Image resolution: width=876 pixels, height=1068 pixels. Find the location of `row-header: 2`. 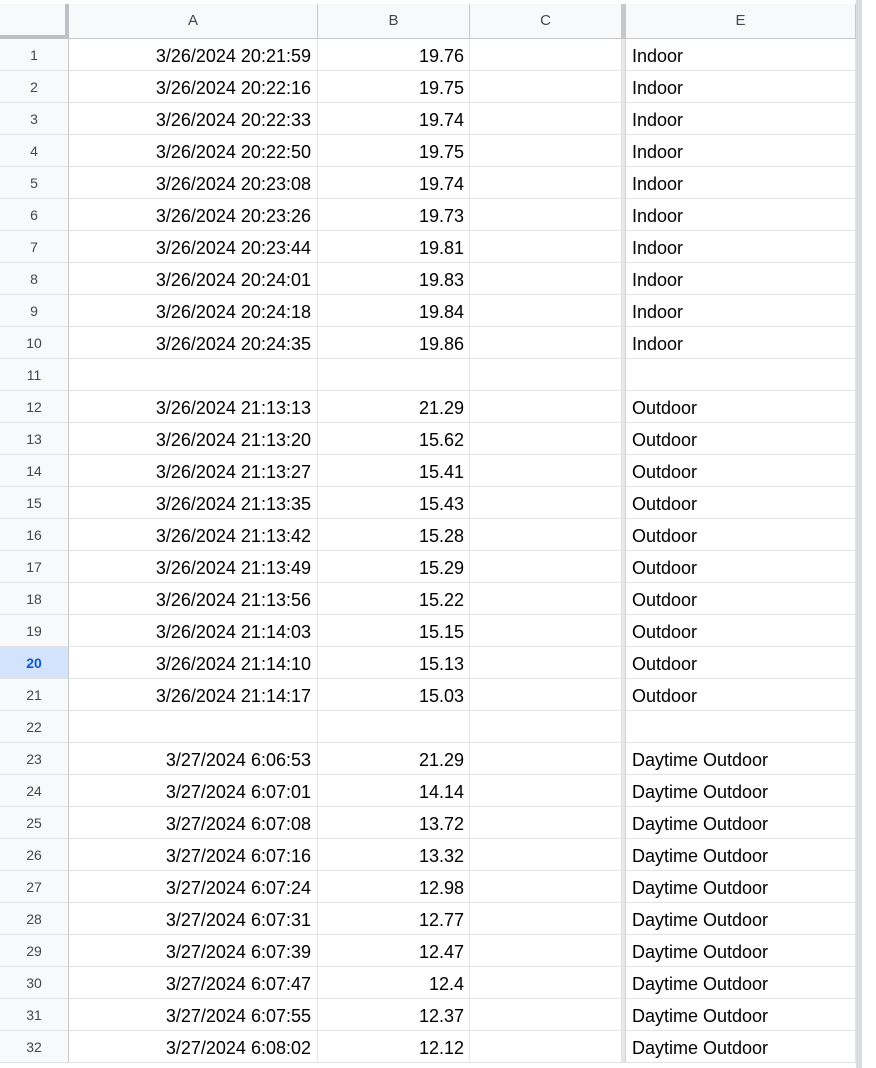

row-header: 2 is located at coordinates (34, 87).